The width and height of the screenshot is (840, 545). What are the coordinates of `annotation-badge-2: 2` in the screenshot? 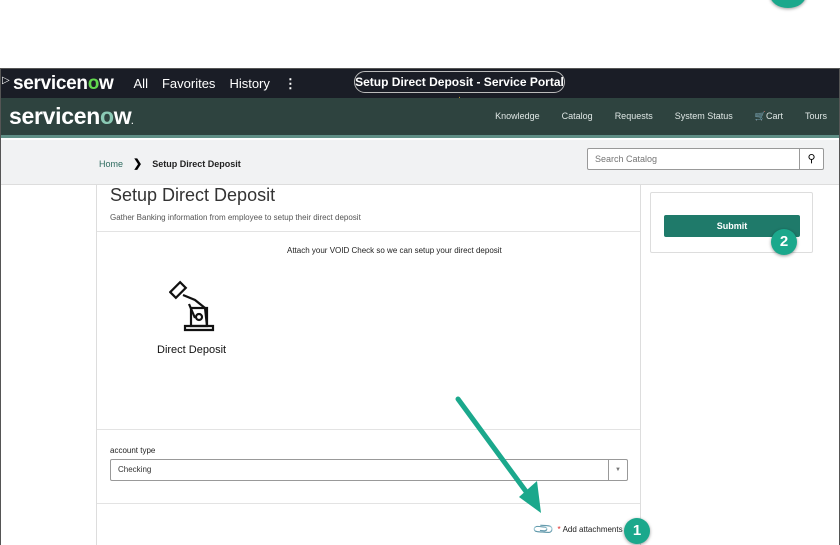 It's located at (784, 242).